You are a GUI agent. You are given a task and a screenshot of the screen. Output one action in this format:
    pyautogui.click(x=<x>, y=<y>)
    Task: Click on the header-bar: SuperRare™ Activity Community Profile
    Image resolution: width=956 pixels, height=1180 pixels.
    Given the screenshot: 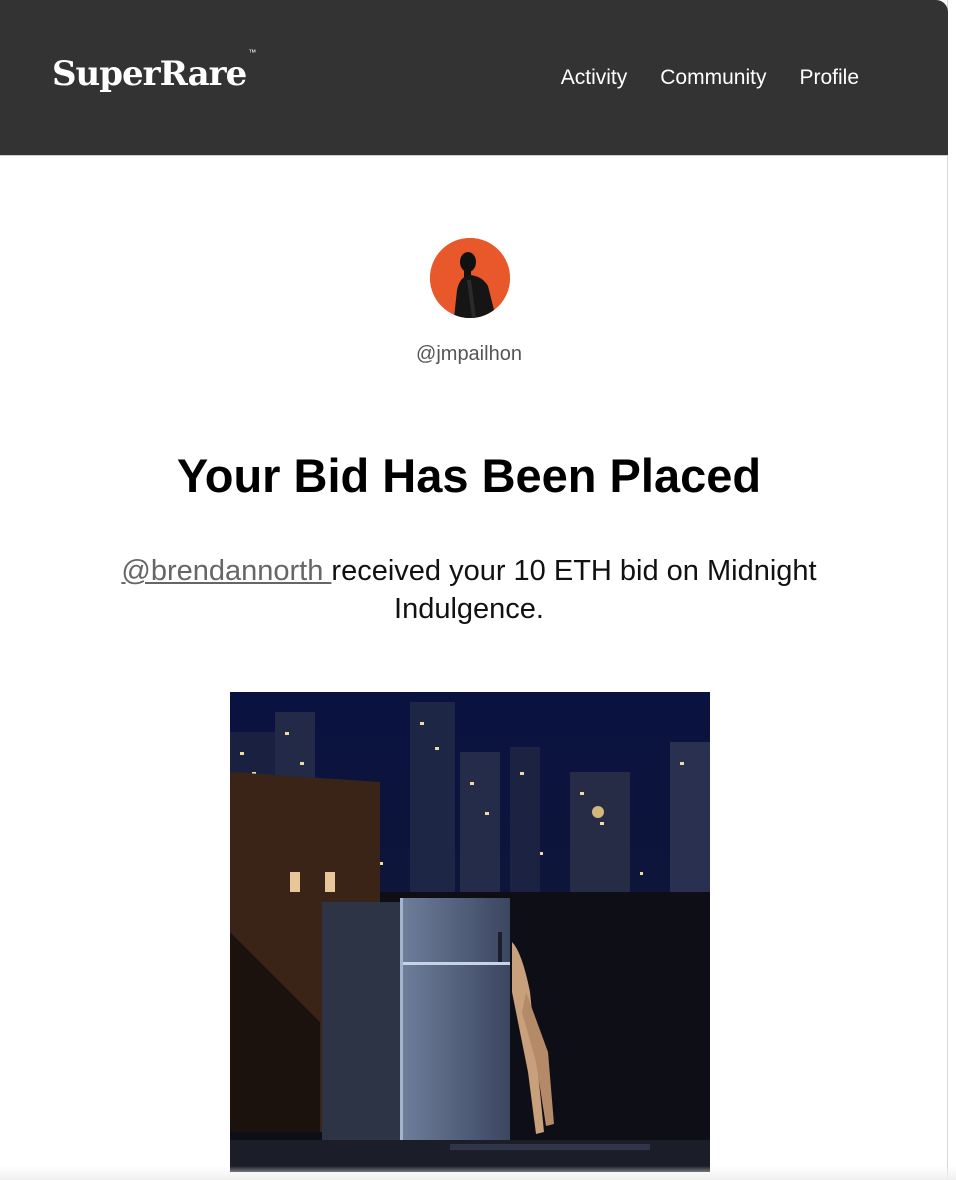 What is the action you would take?
    pyautogui.click(x=474, y=78)
    